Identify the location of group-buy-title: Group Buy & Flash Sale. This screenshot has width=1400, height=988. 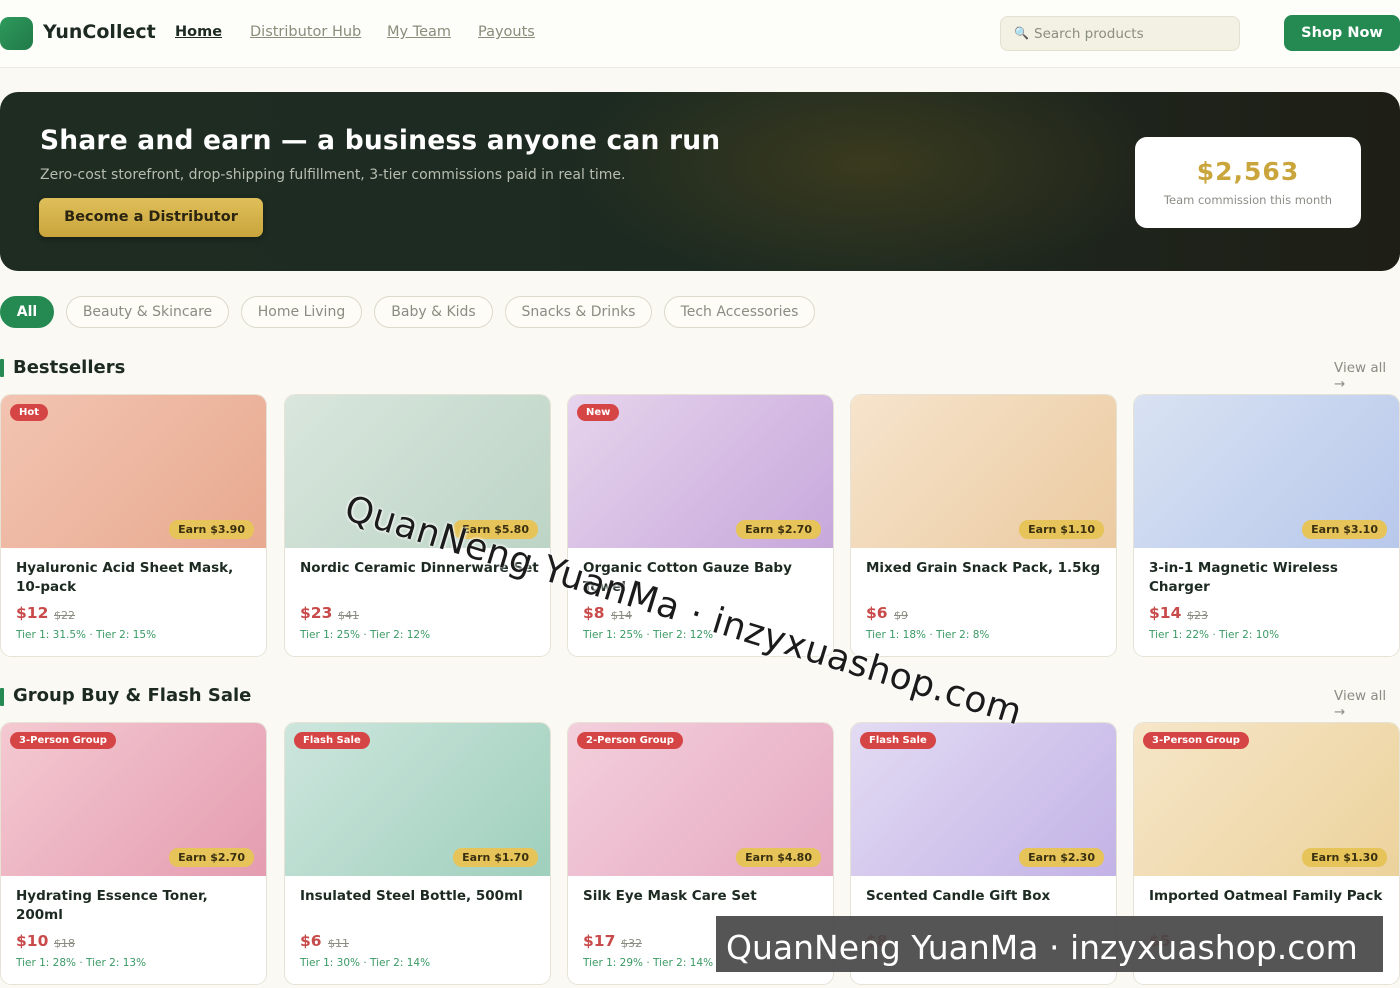
(132, 695).